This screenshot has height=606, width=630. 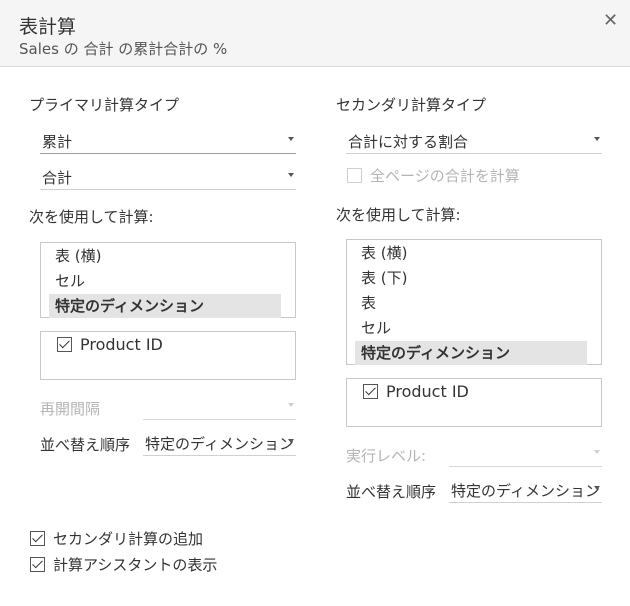 What do you see at coordinates (91, 217) in the screenshot?
I see `primary-compute-using-label: 次を使用して計算:` at bounding box center [91, 217].